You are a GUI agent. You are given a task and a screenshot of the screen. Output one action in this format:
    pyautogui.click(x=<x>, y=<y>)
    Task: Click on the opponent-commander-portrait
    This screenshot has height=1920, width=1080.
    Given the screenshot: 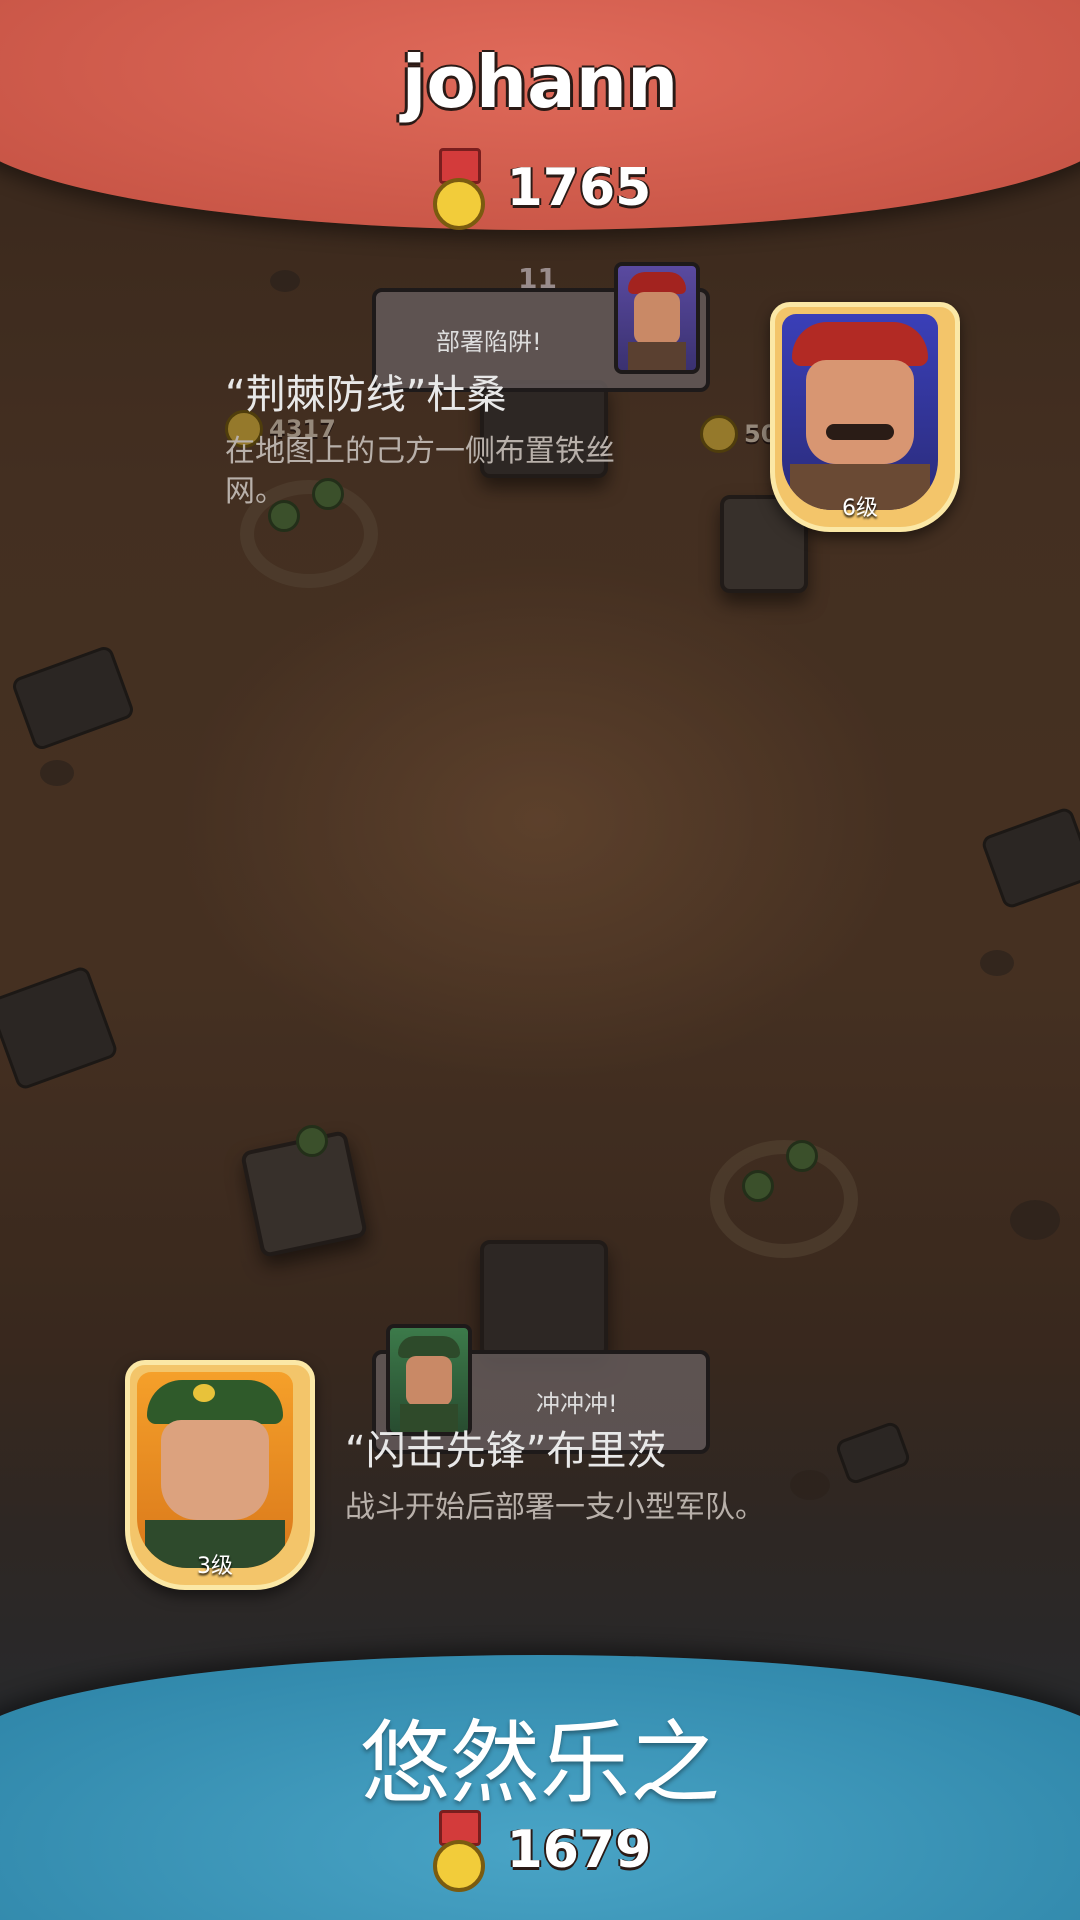 What is the action you would take?
    pyautogui.click(x=860, y=412)
    